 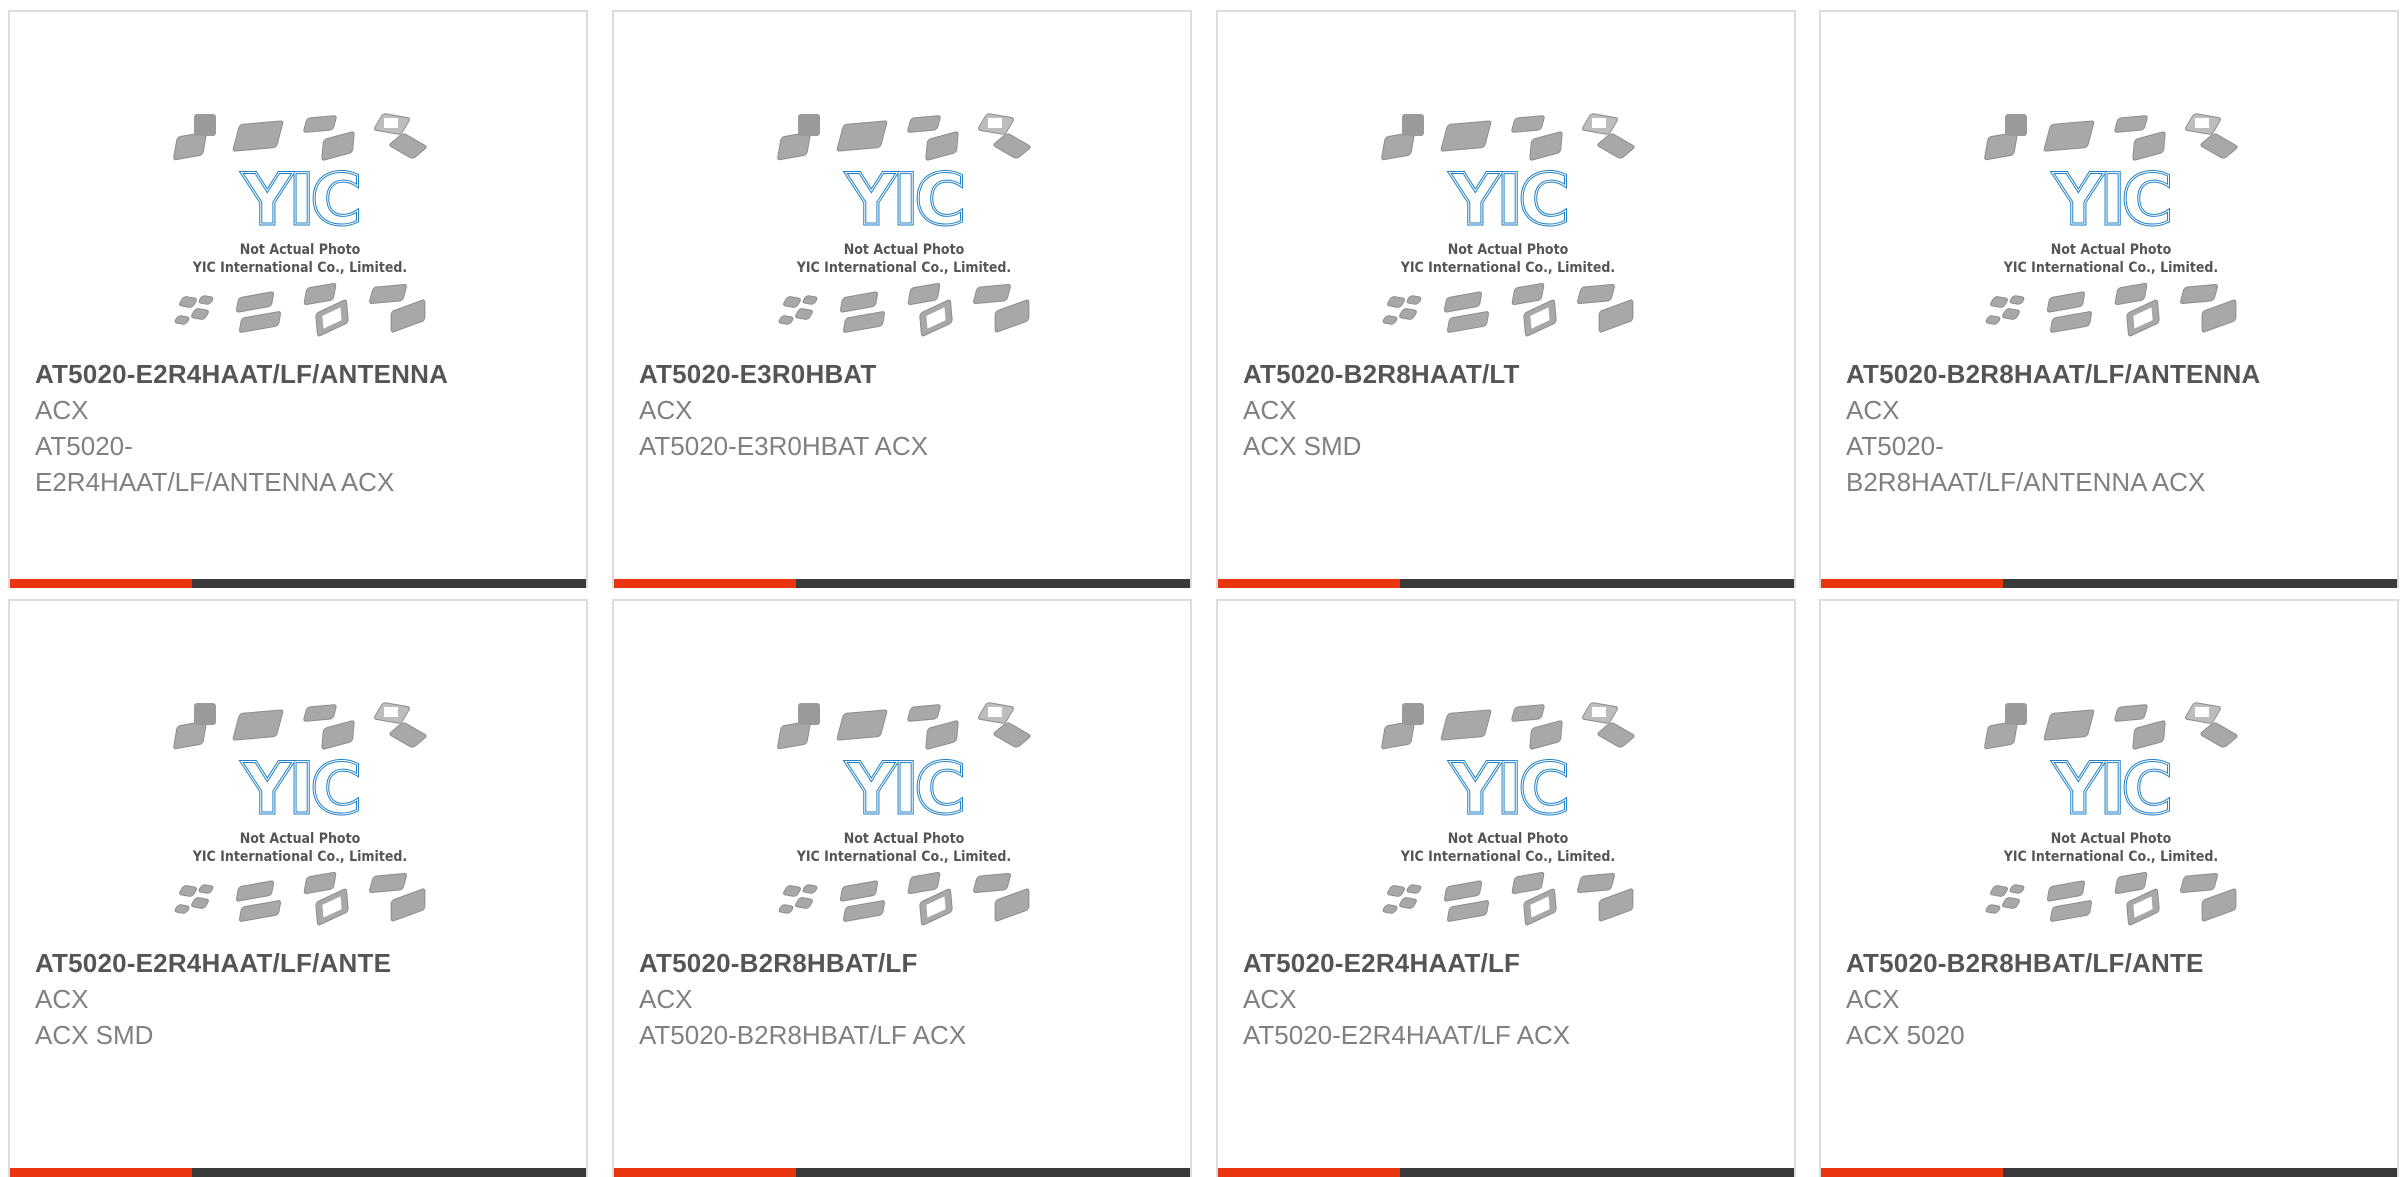 What do you see at coordinates (300, 963) in the screenshot?
I see `part-number-link: AT5020-E2R4HAAT/LF/ANTE` at bounding box center [300, 963].